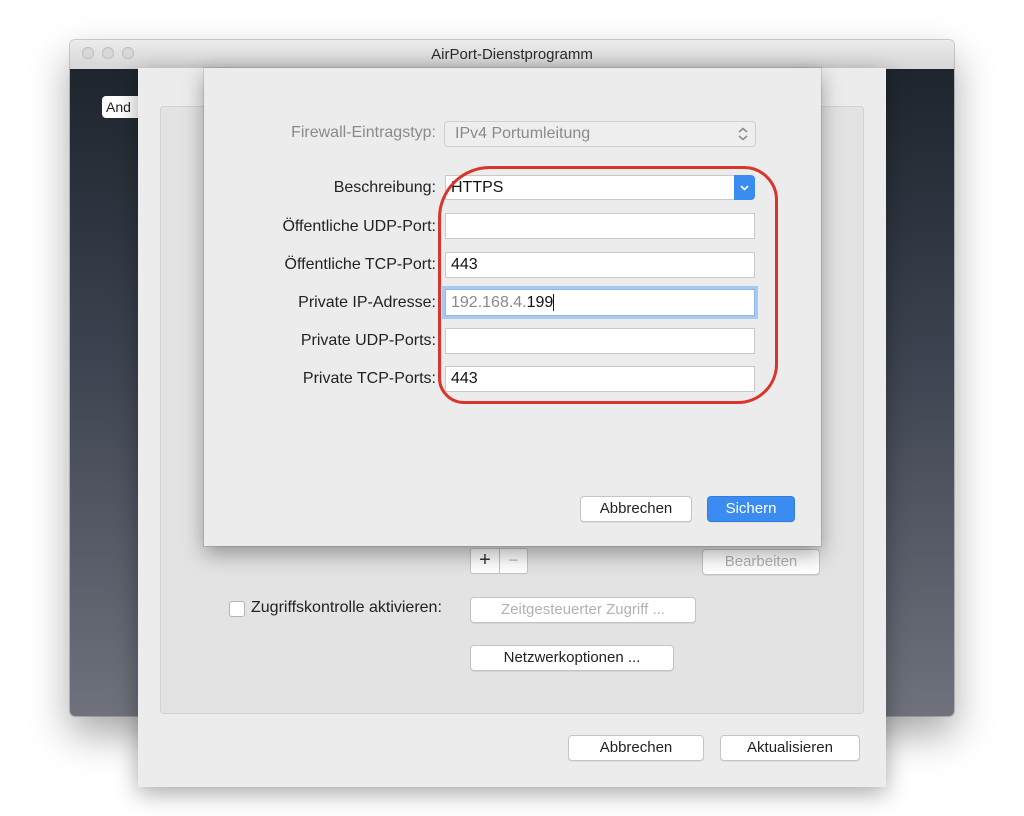 The image size is (1024, 816). What do you see at coordinates (368, 340) in the screenshot?
I see `private-udp-label: Private UDP-Ports:` at bounding box center [368, 340].